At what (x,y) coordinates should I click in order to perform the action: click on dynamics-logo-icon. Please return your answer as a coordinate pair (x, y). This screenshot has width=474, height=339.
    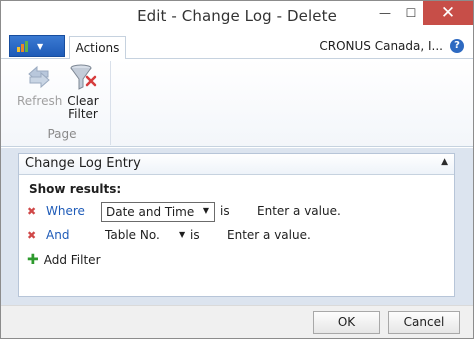
    Looking at the image, I should click on (23, 46).